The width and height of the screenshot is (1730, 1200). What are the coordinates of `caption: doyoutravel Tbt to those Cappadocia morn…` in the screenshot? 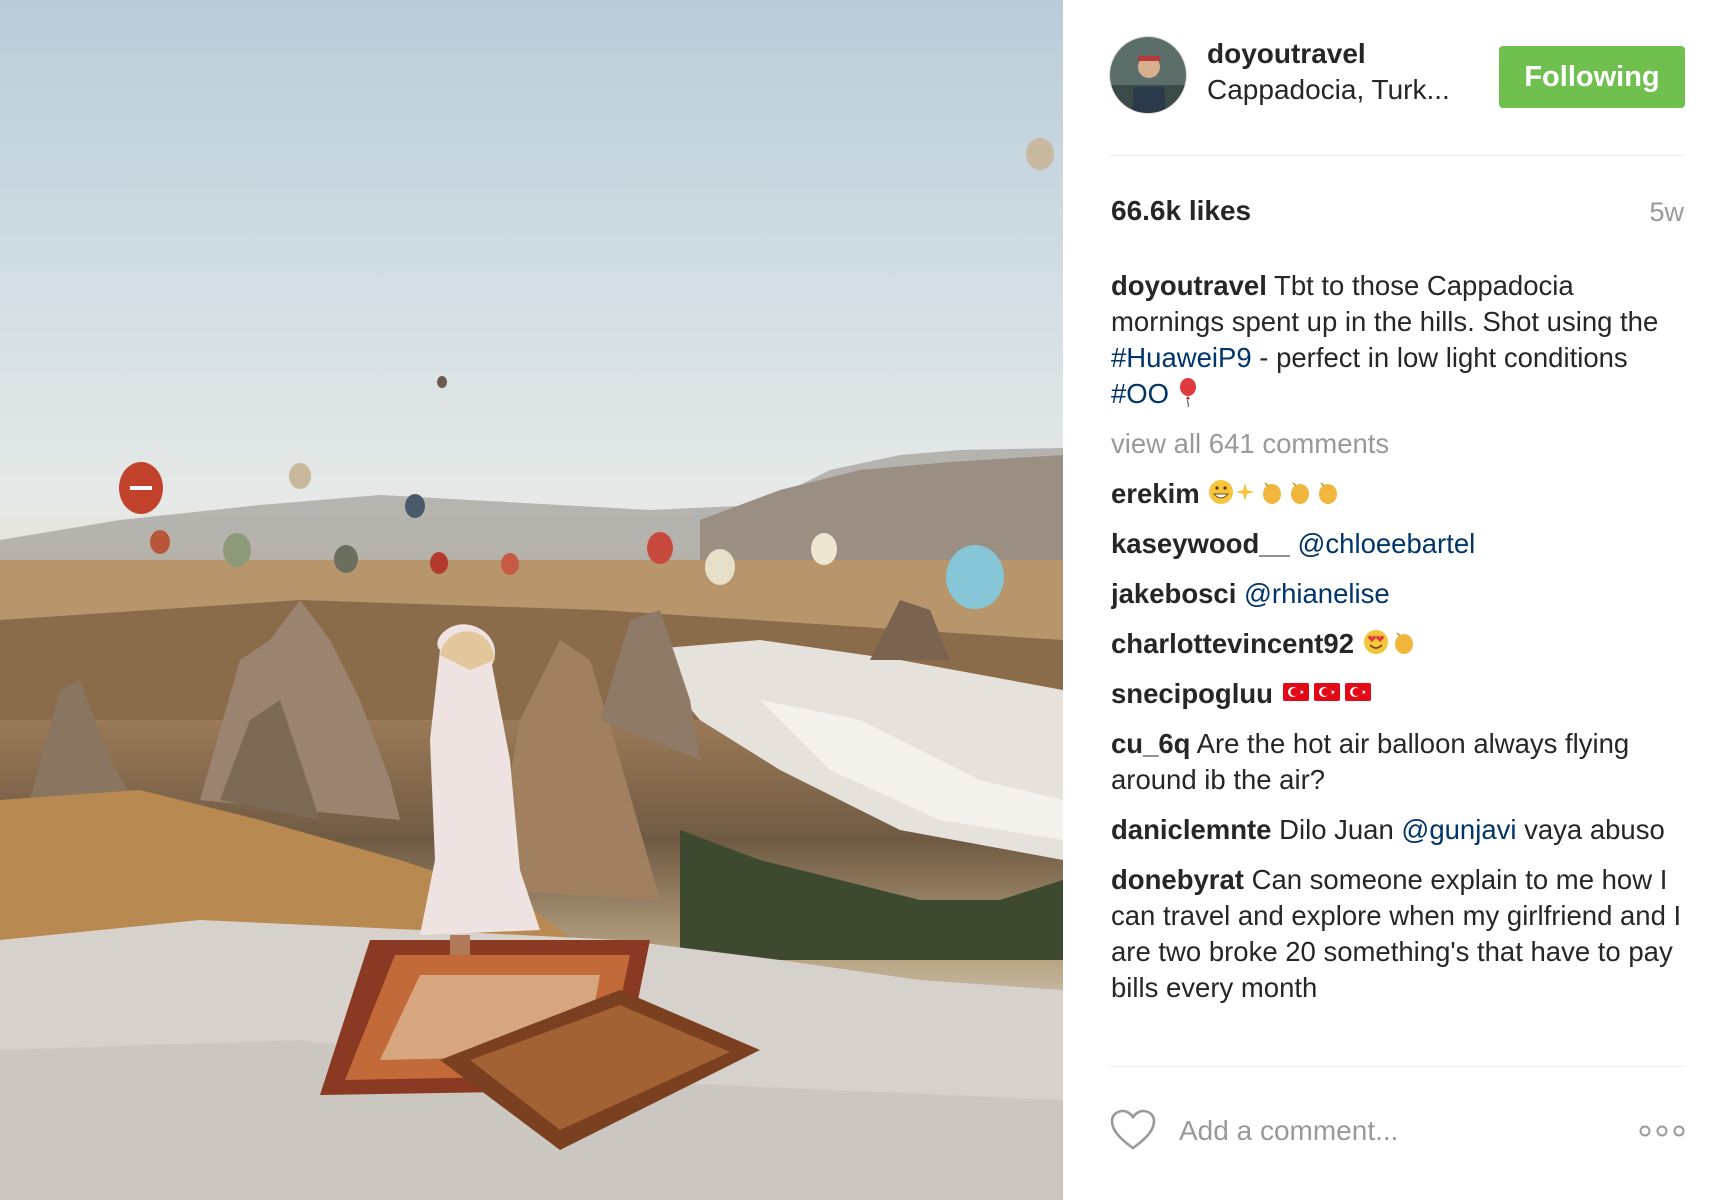 It's located at (1399, 340).